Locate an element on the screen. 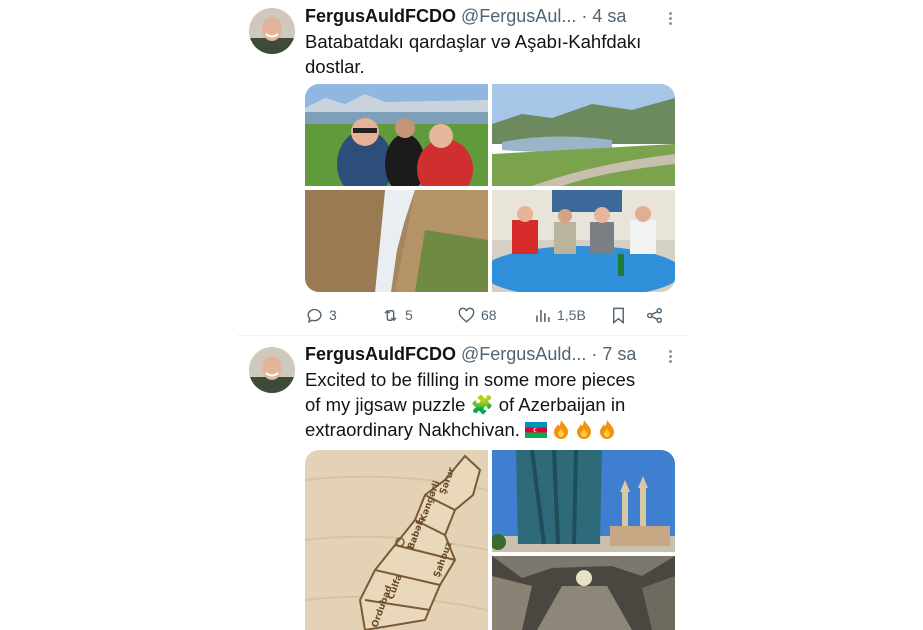 This screenshot has width=923, height=630. photo-cafe-table is located at coordinates (583, 241).